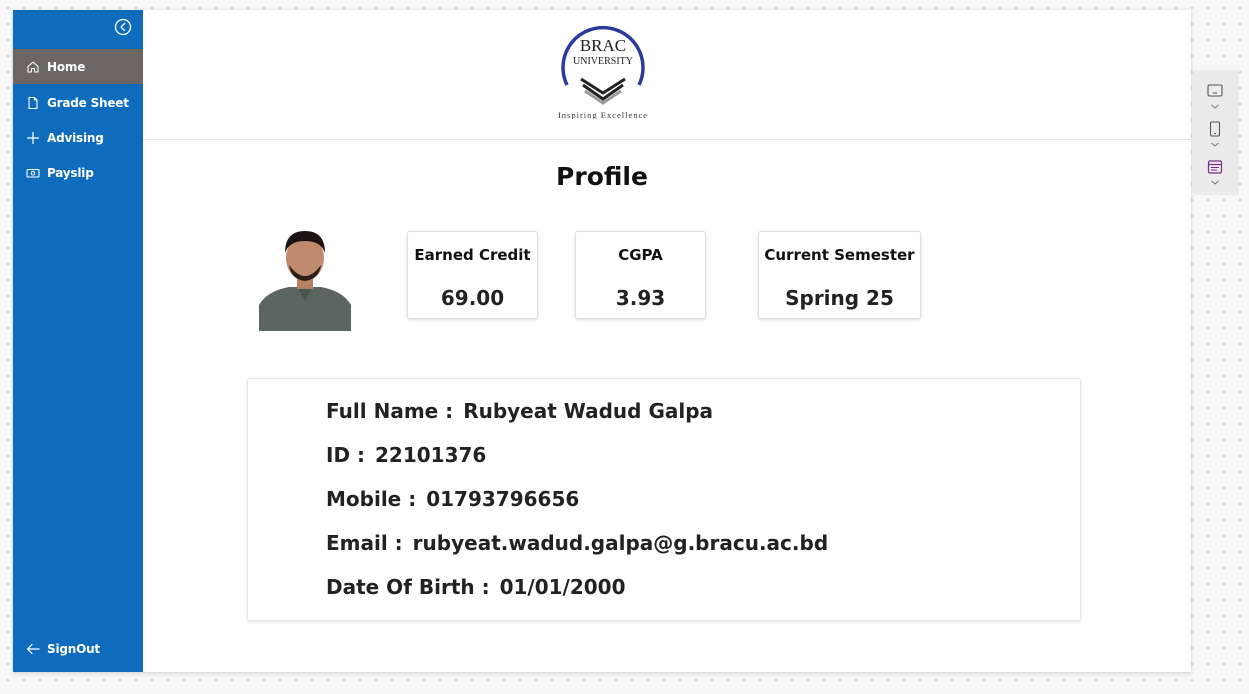  What do you see at coordinates (73, 649) in the screenshot?
I see `signout-label: SignOut` at bounding box center [73, 649].